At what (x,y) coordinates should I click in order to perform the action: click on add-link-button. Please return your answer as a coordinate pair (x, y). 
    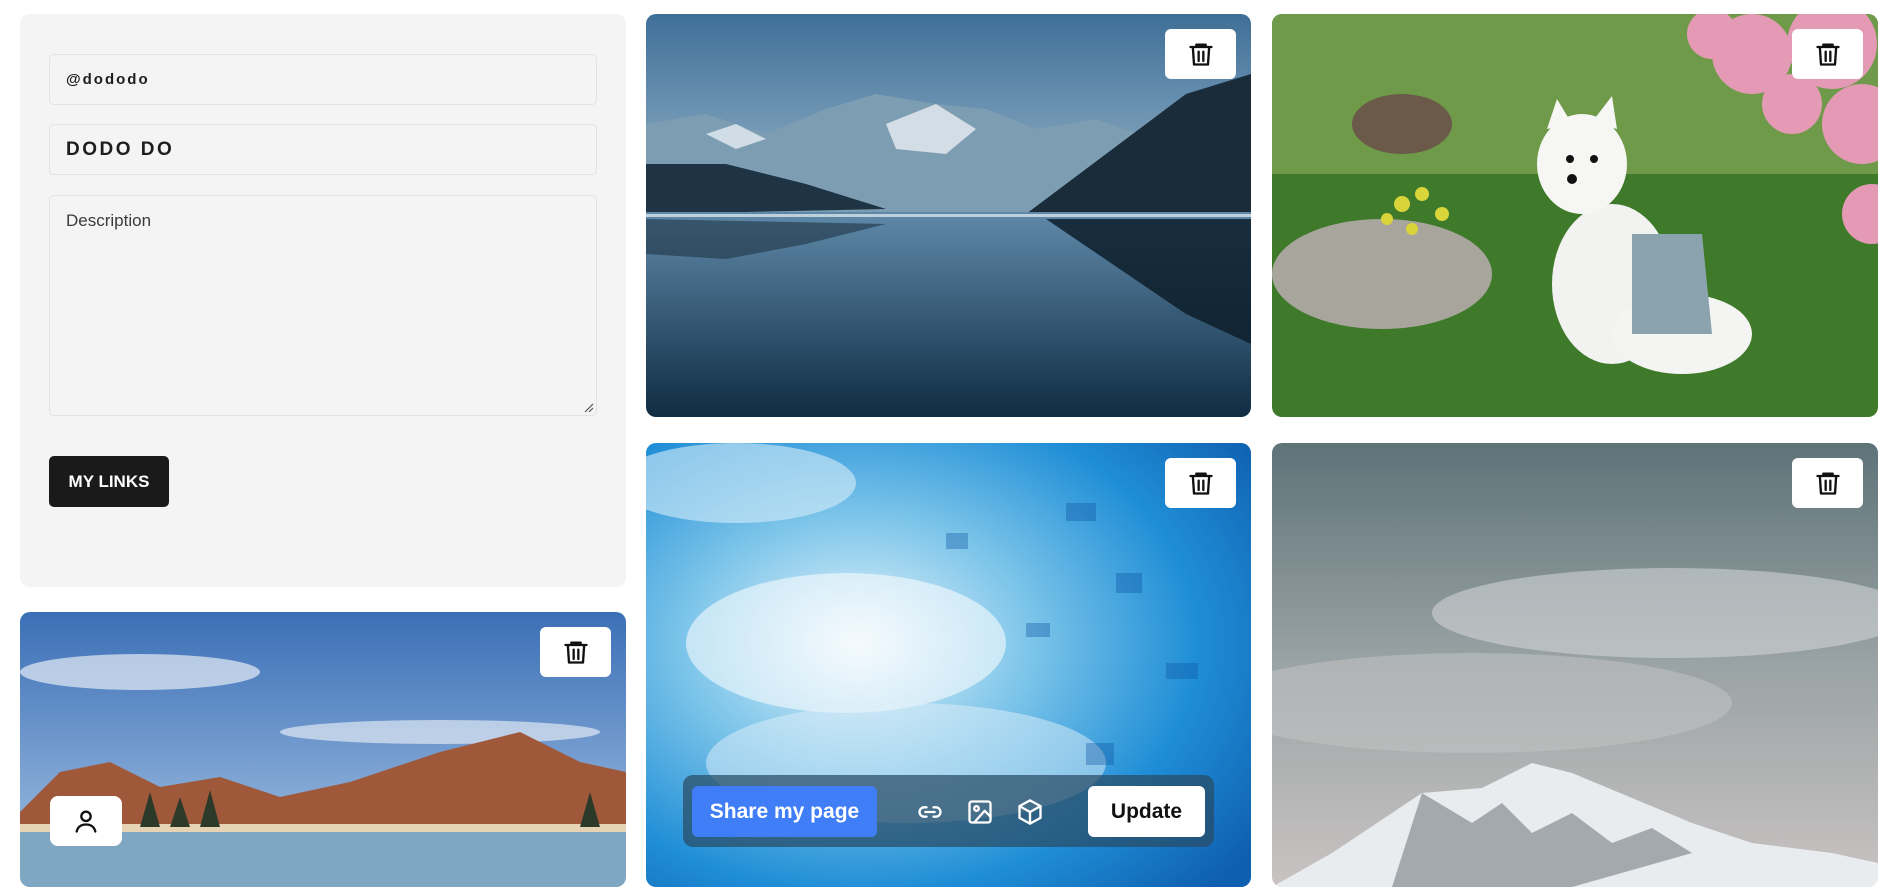
    Looking at the image, I should click on (930, 812).